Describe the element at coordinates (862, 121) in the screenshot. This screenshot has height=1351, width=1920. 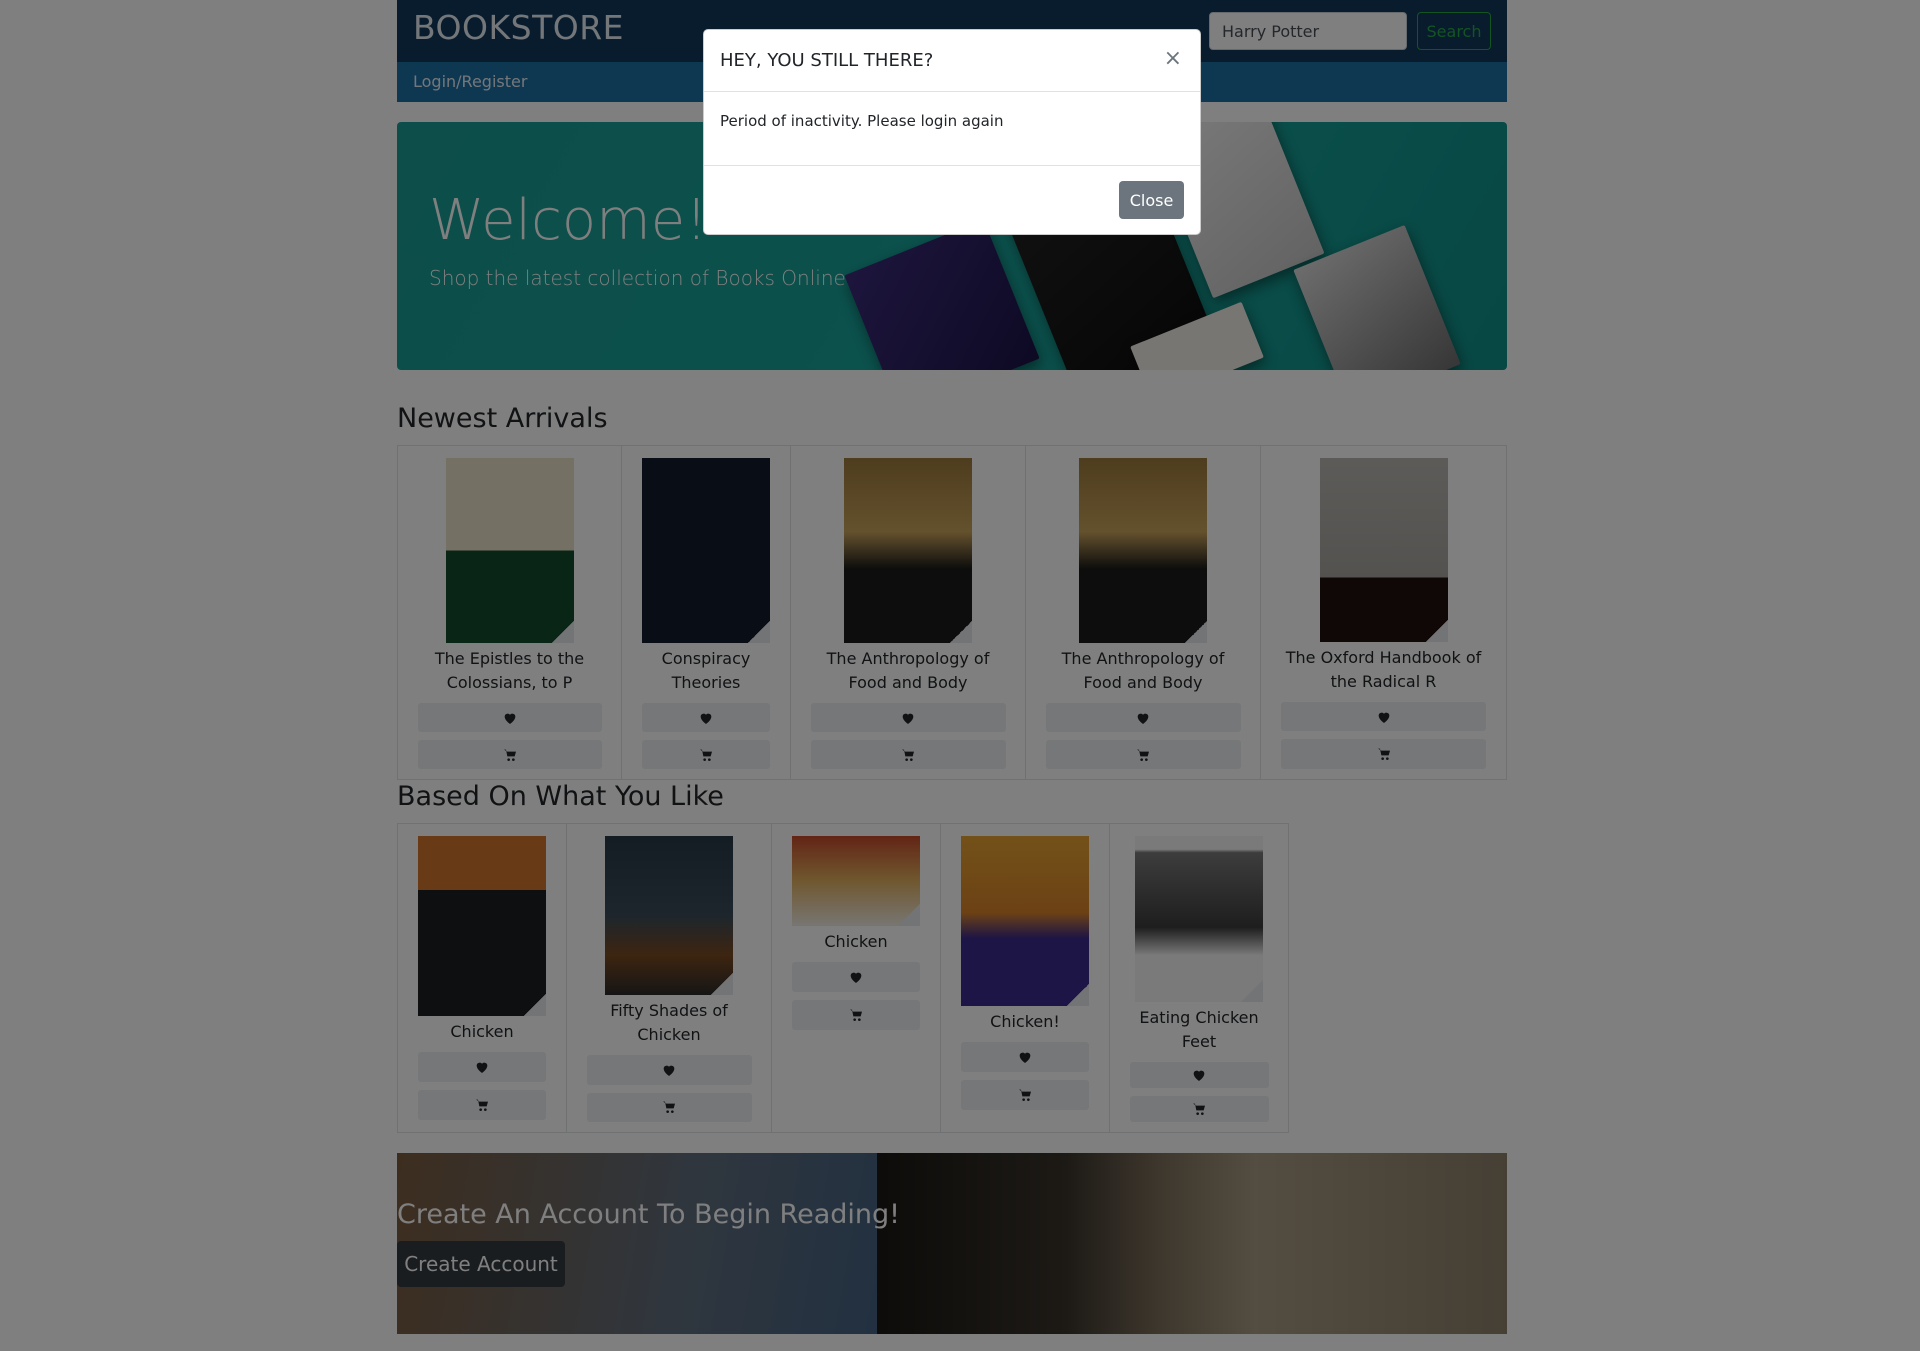
I see `modal-message: Period of inactivity. Please login again` at that location.